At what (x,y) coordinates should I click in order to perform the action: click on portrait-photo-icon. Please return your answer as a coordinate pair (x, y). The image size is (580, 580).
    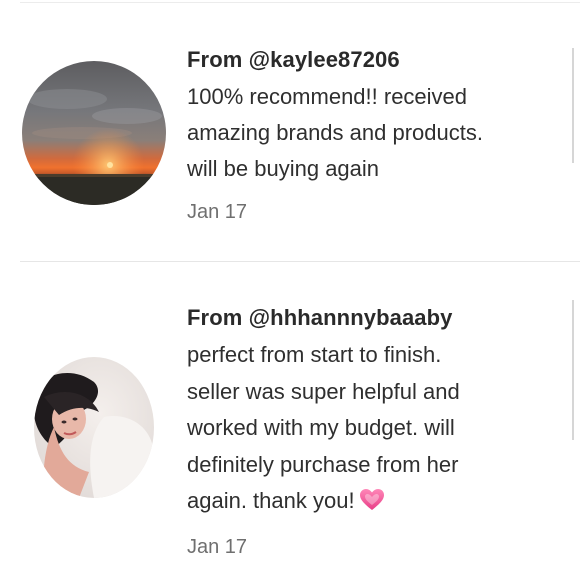
    Looking at the image, I should click on (94, 427).